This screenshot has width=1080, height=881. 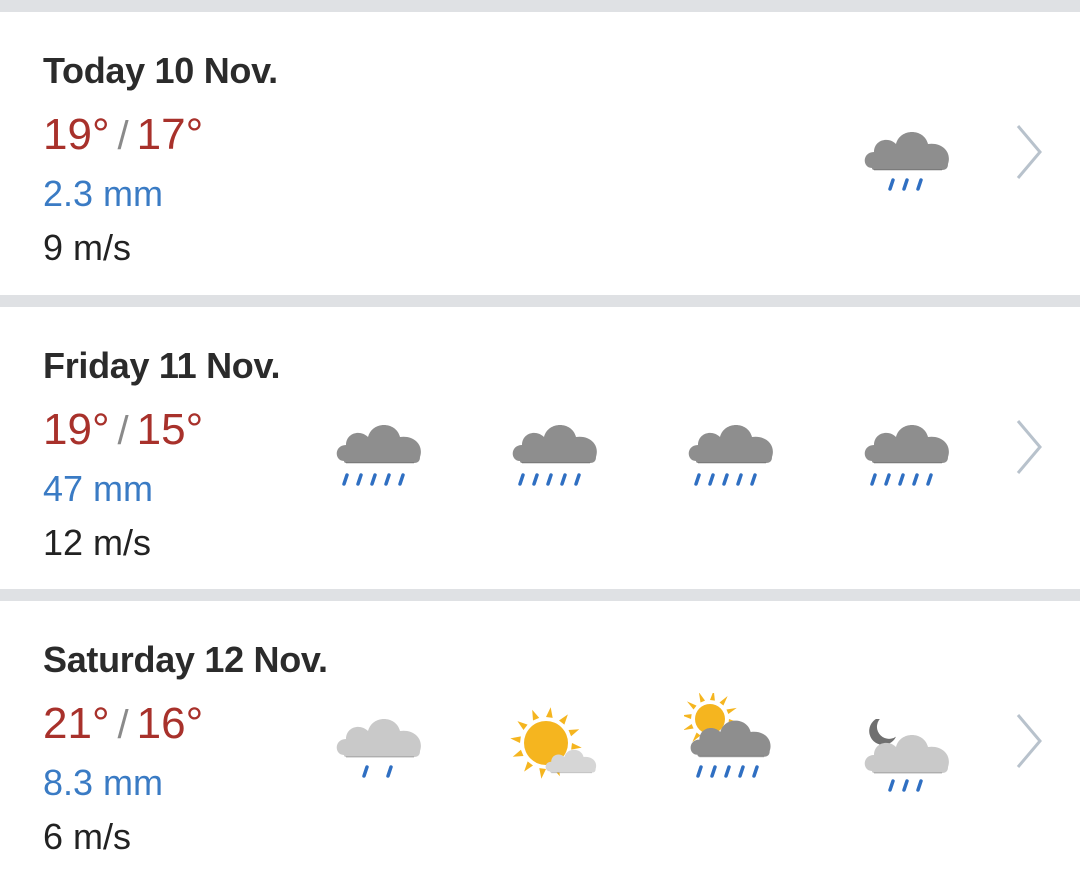 I want to click on moon-cloud-light-rain-icon, so click(x=910, y=763).